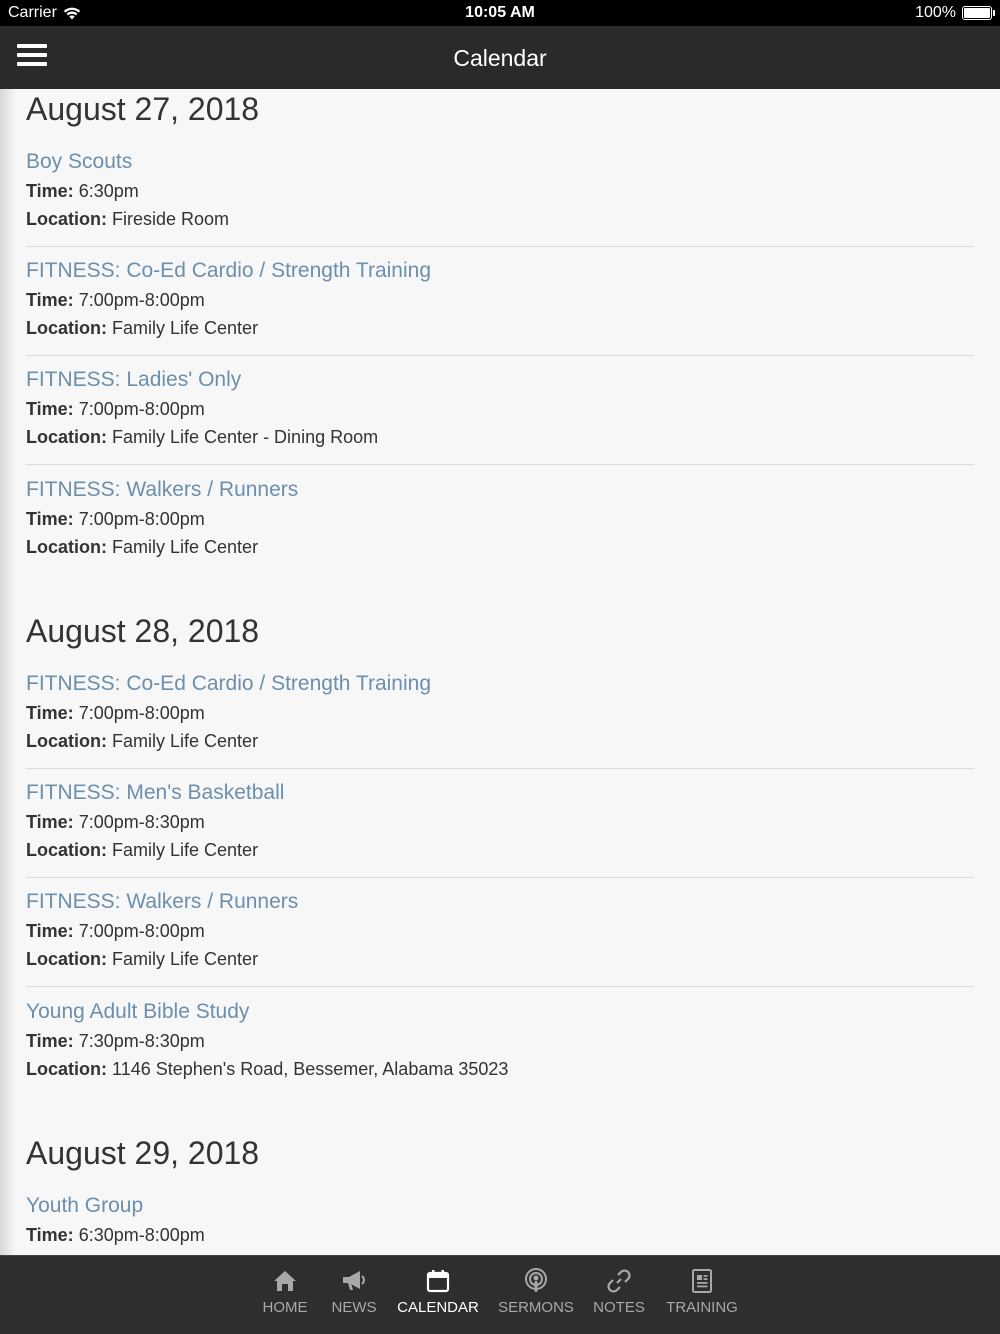 The height and width of the screenshot is (1334, 1000). What do you see at coordinates (137, 1012) in the screenshot?
I see `event-title-link: Young Adult Bible Study` at bounding box center [137, 1012].